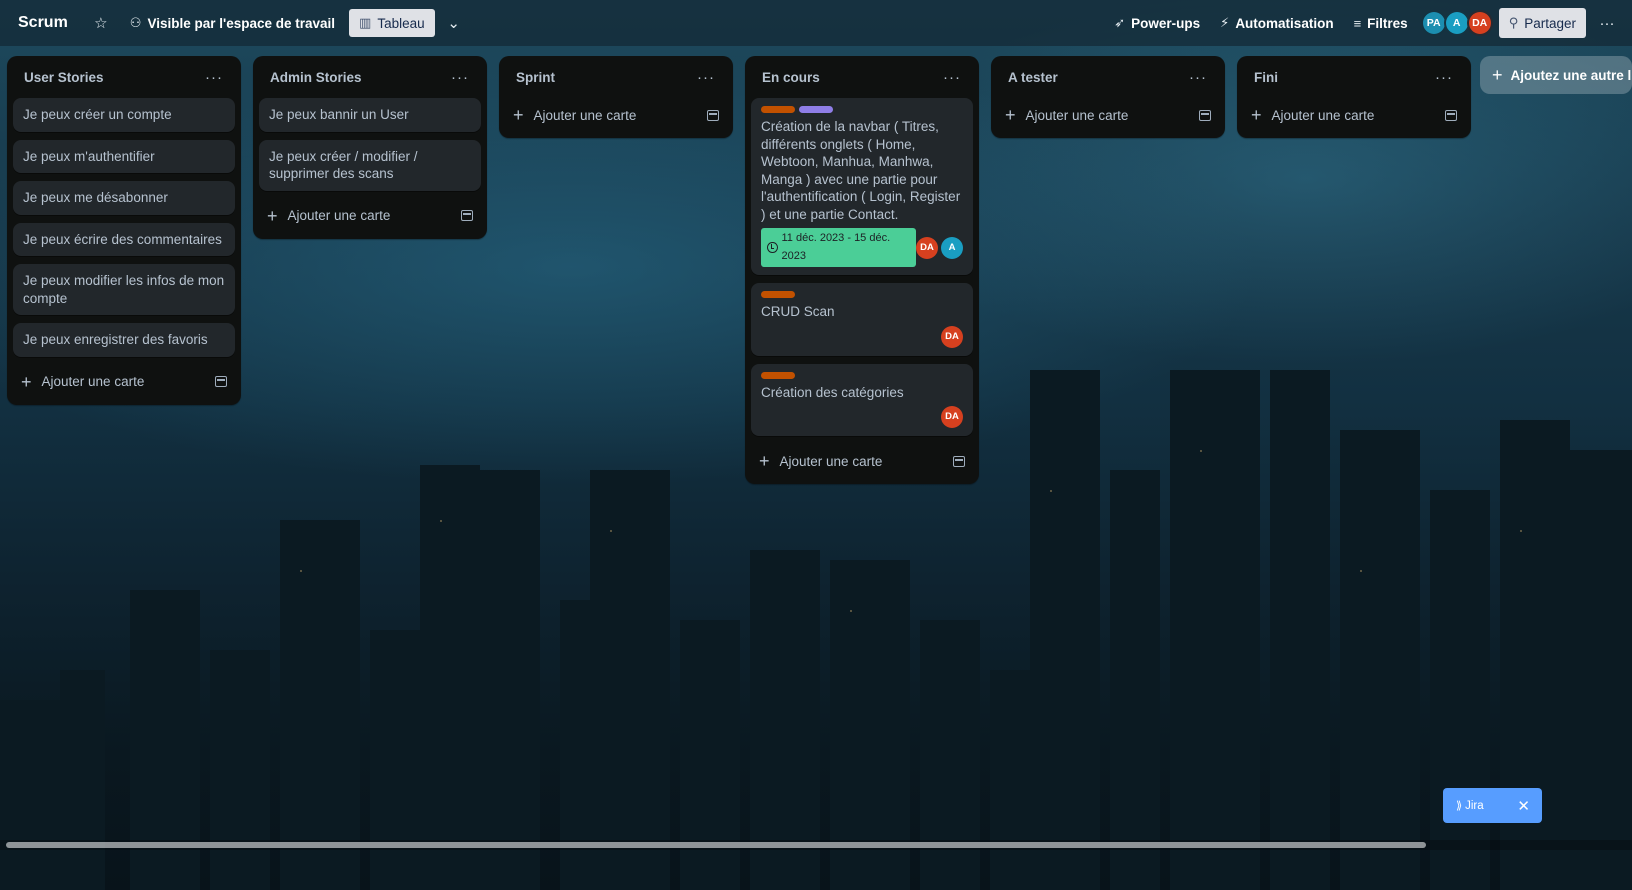 This screenshot has width=1632, height=890. Describe the element at coordinates (124, 198) in the screenshot. I see `list-item: Je peux me désabonner` at that location.